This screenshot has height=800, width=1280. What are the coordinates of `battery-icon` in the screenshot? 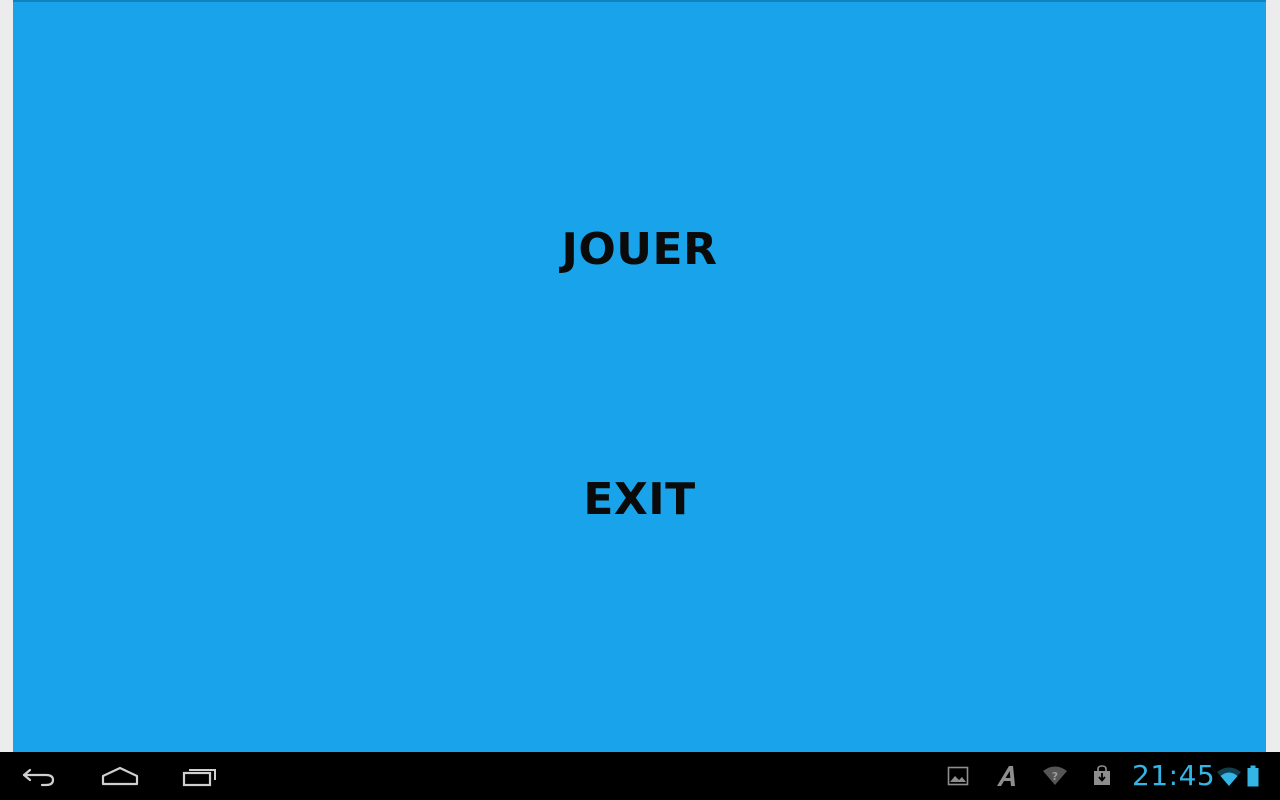 It's located at (1253, 776).